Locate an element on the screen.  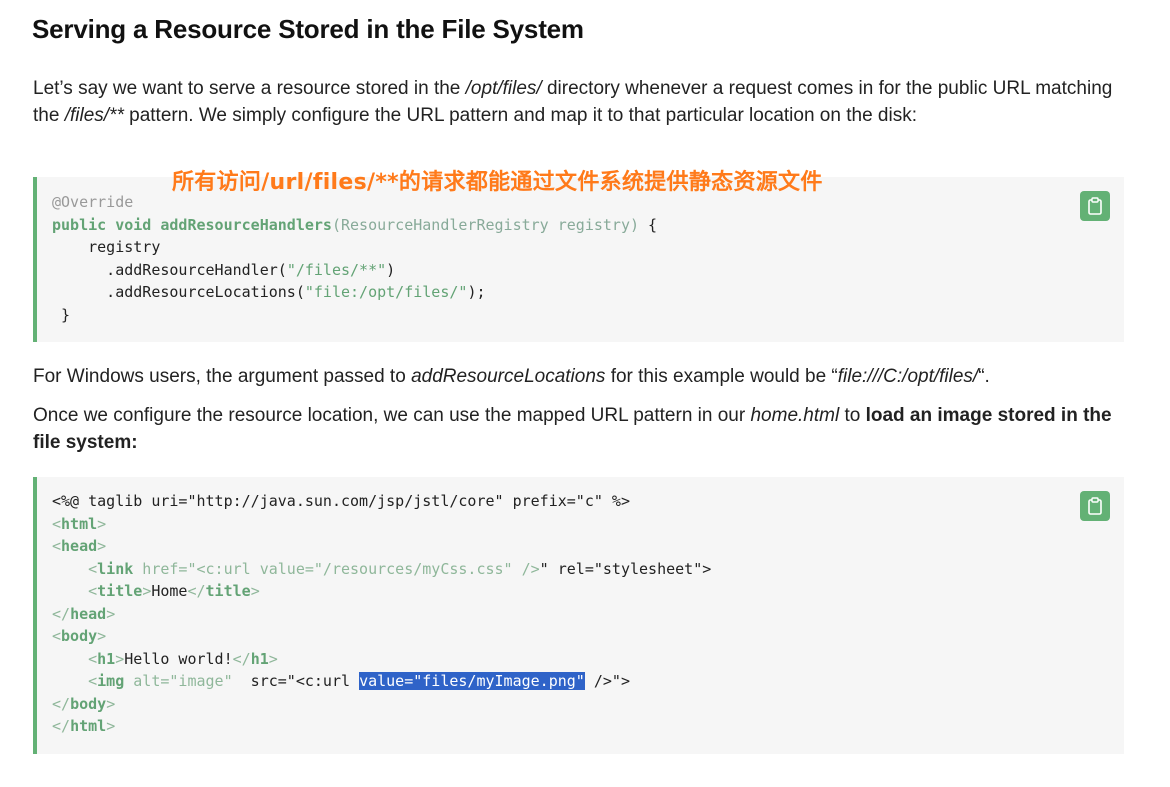
windows-path: file:///C:/opt/files/ is located at coordinates (908, 376).